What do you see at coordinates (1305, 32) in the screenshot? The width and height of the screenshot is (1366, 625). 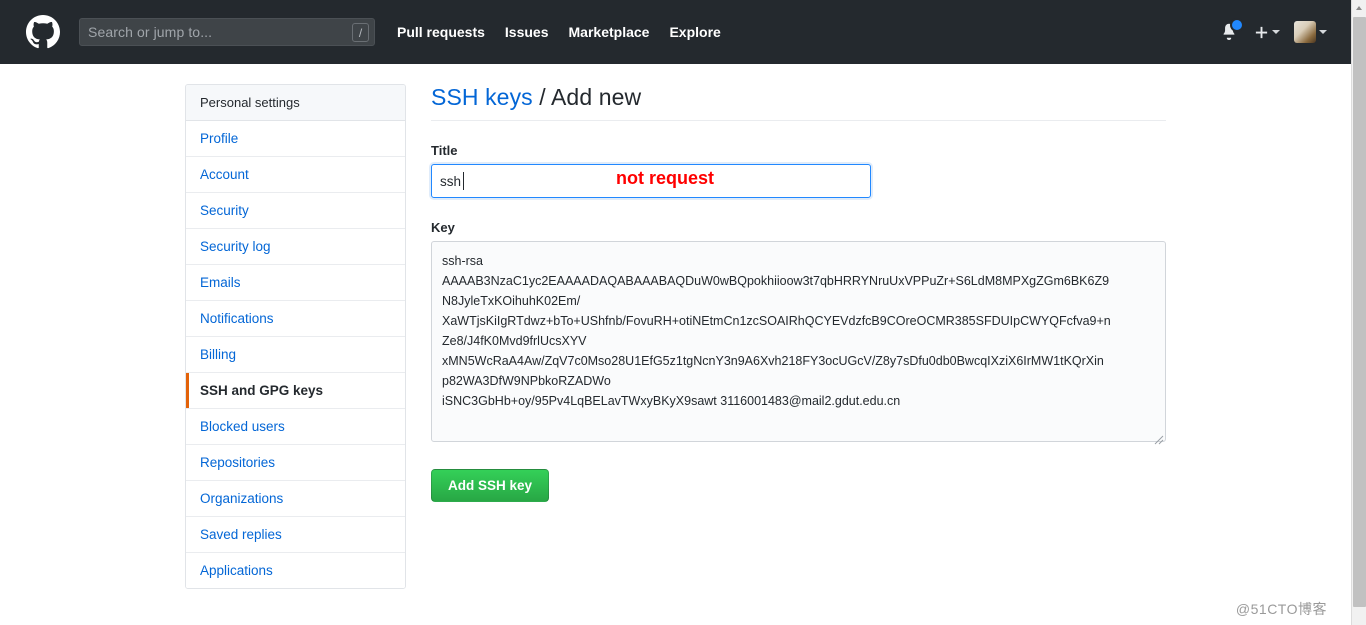 I see `avatar` at bounding box center [1305, 32].